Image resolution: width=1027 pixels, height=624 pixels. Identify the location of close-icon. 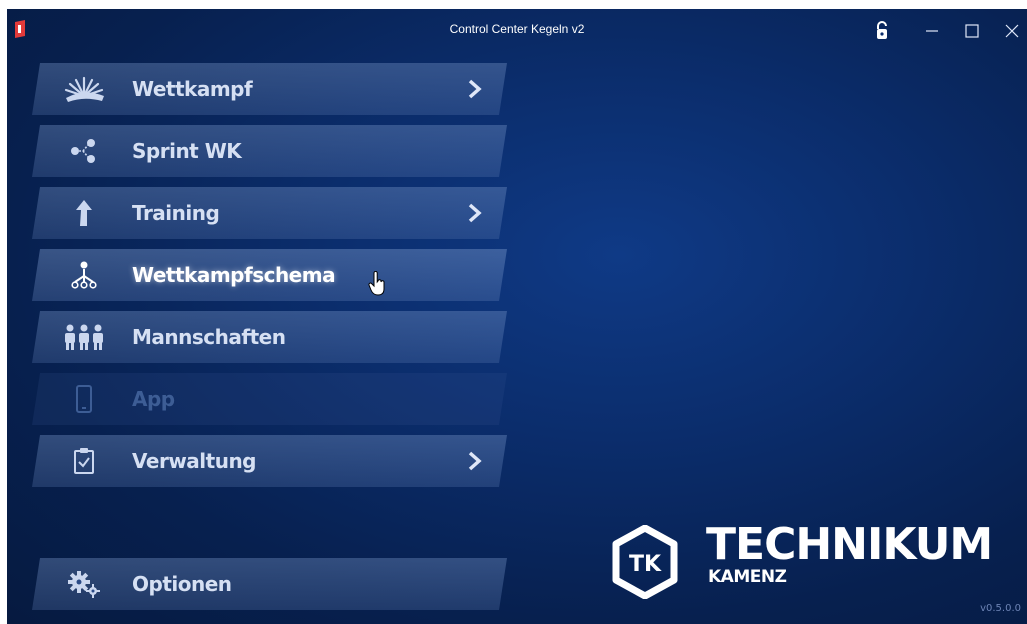
(1012, 31).